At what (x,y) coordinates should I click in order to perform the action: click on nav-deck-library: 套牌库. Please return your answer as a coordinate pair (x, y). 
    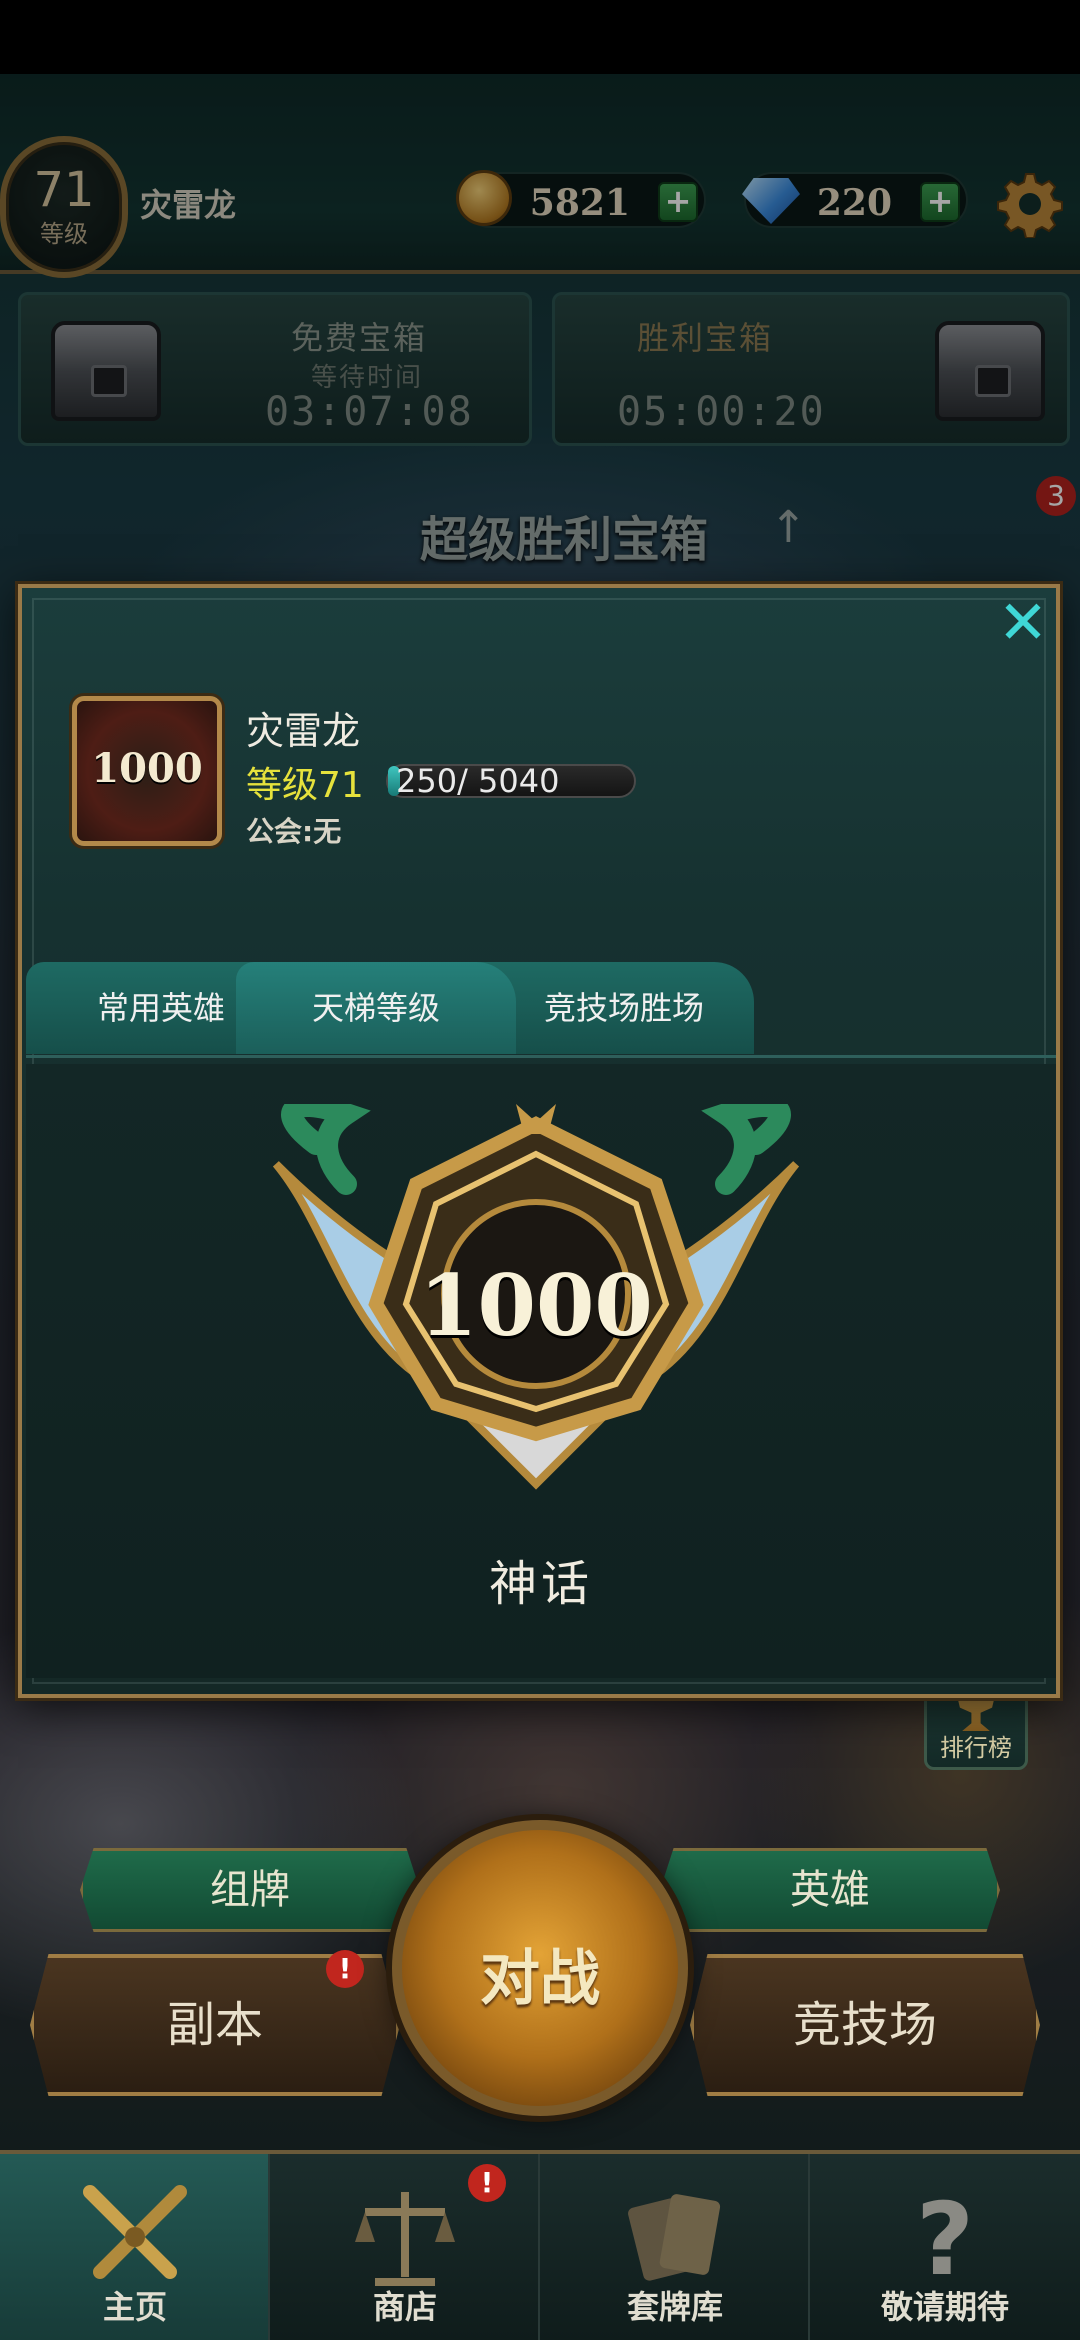
    Looking at the image, I should click on (675, 2247).